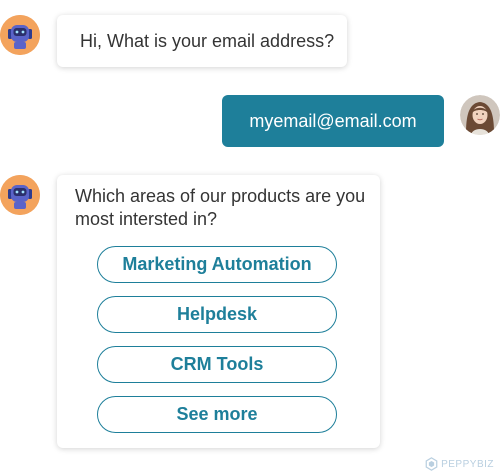 The width and height of the screenshot is (500, 476). I want to click on user-avatar, so click(480, 115).